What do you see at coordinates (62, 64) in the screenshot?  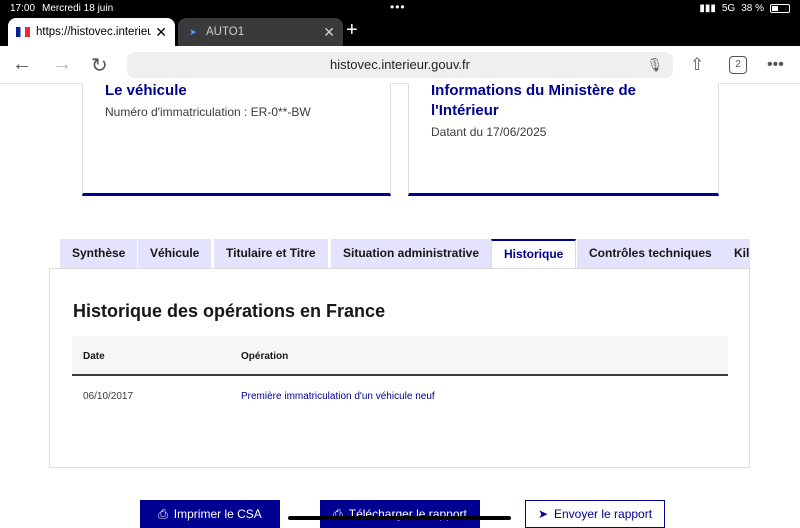 I see `forward-arrow-icon: →` at bounding box center [62, 64].